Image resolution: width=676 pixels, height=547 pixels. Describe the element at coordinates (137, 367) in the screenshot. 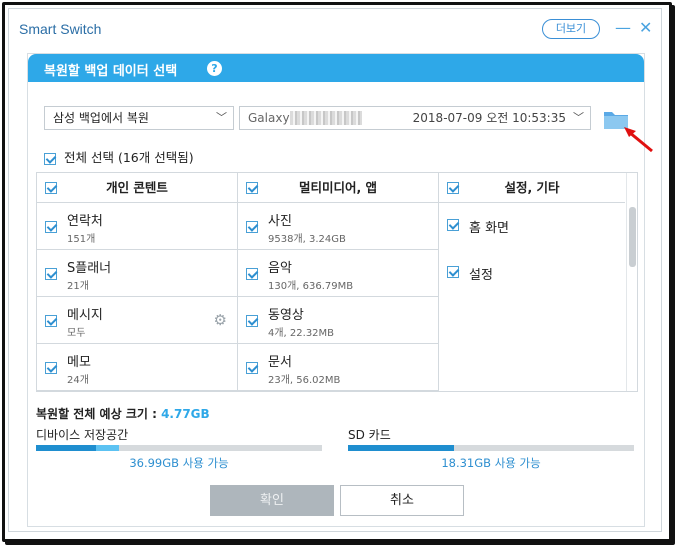

I see `item-memo: 메모 24개` at that location.